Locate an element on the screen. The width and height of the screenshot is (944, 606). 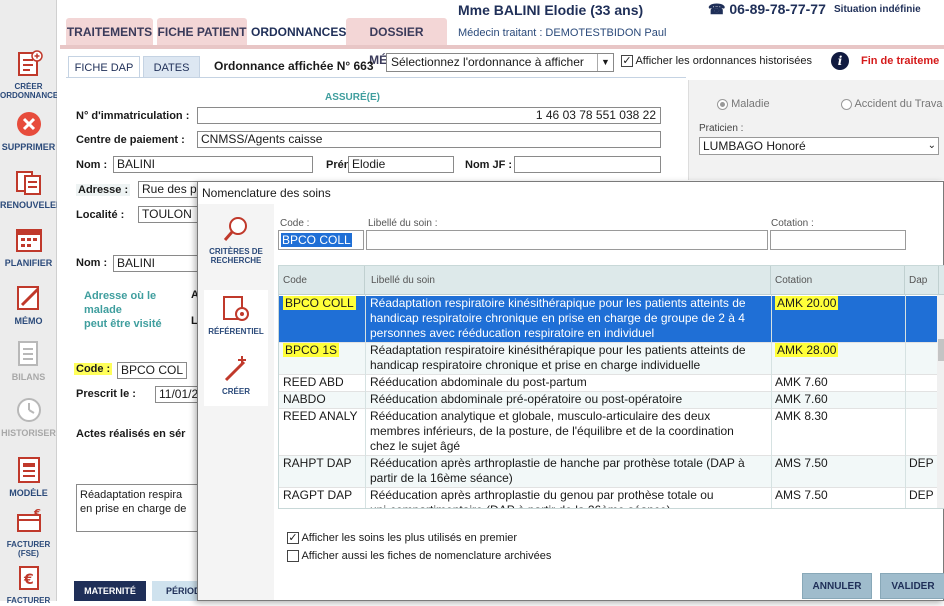
cell-cotation-text: AMK 8.30 is located at coordinates (801, 416).